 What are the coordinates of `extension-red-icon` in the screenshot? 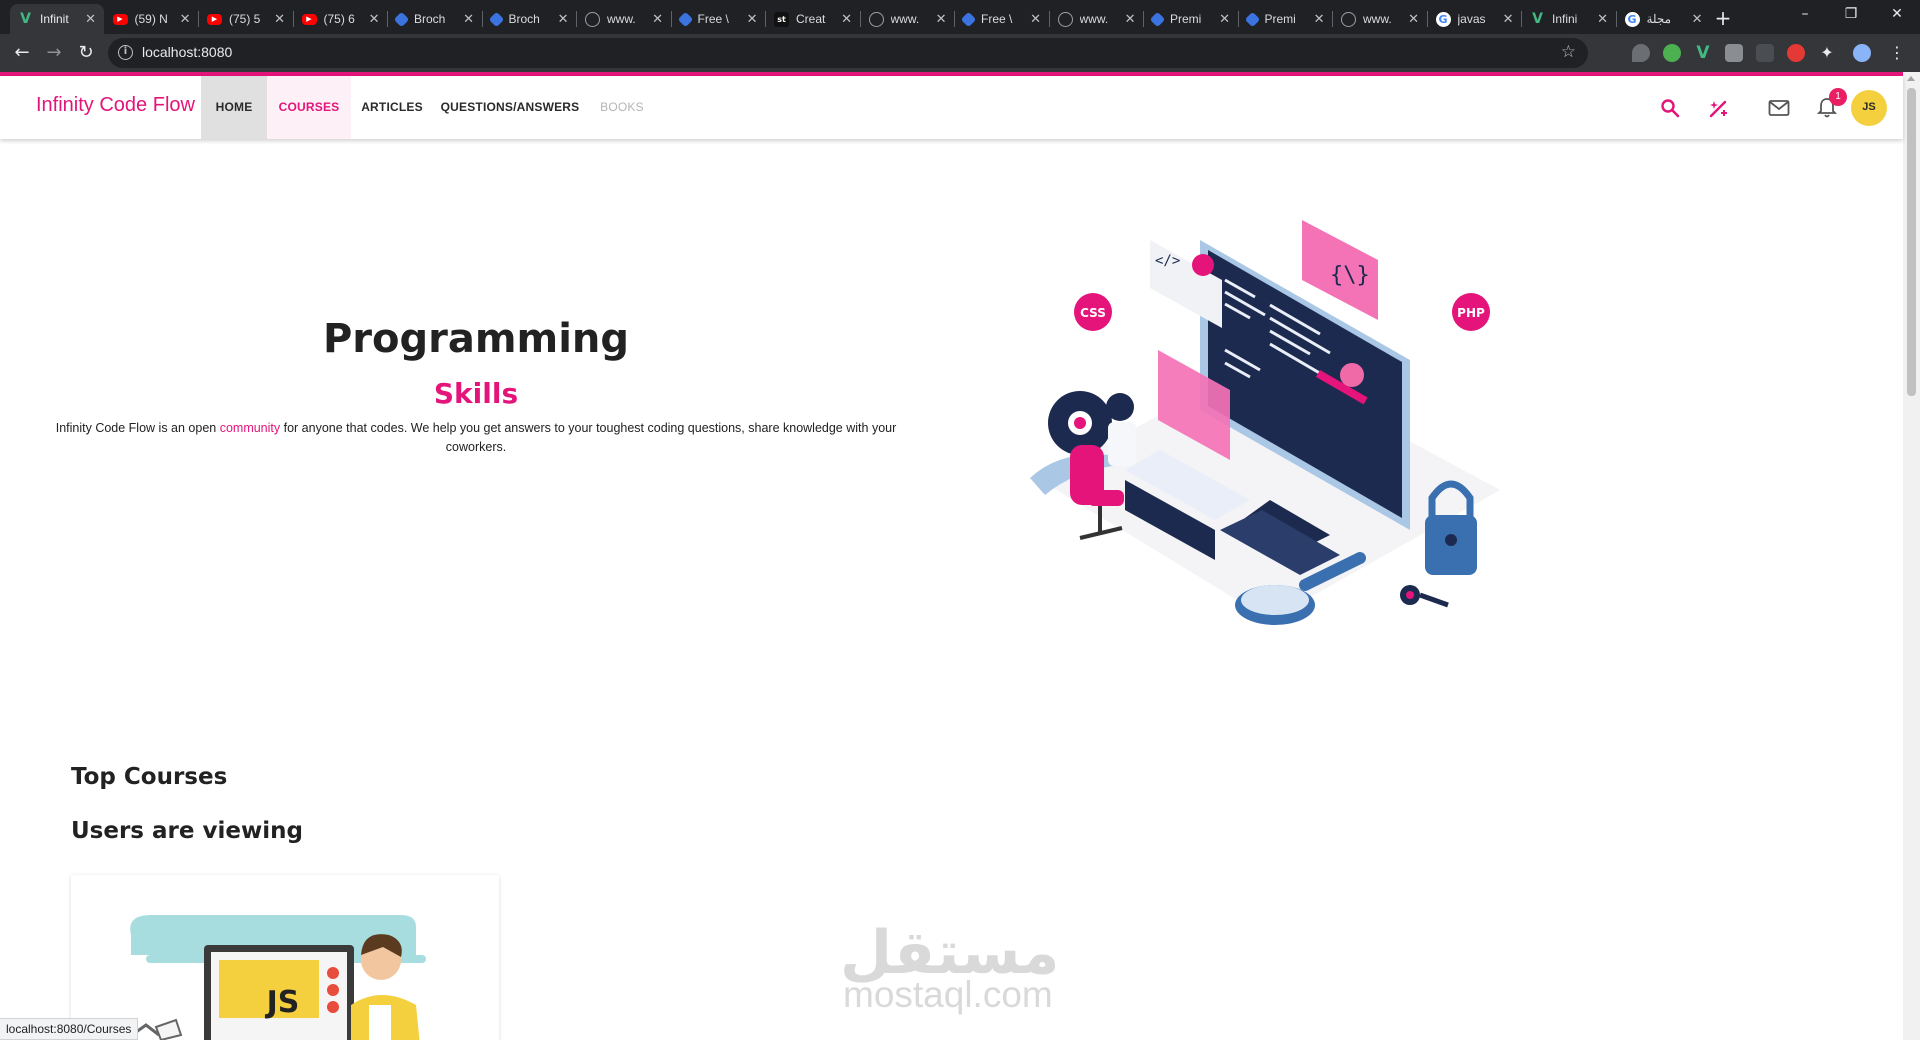 It's located at (1796, 53).